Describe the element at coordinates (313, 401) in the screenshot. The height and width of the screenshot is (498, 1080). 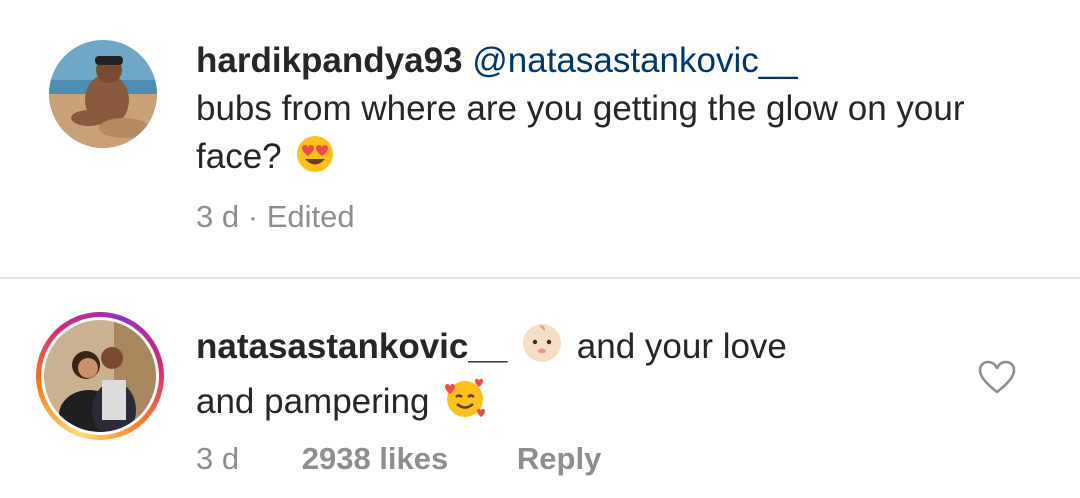
I see `comment-text-line2: and pampering` at that location.